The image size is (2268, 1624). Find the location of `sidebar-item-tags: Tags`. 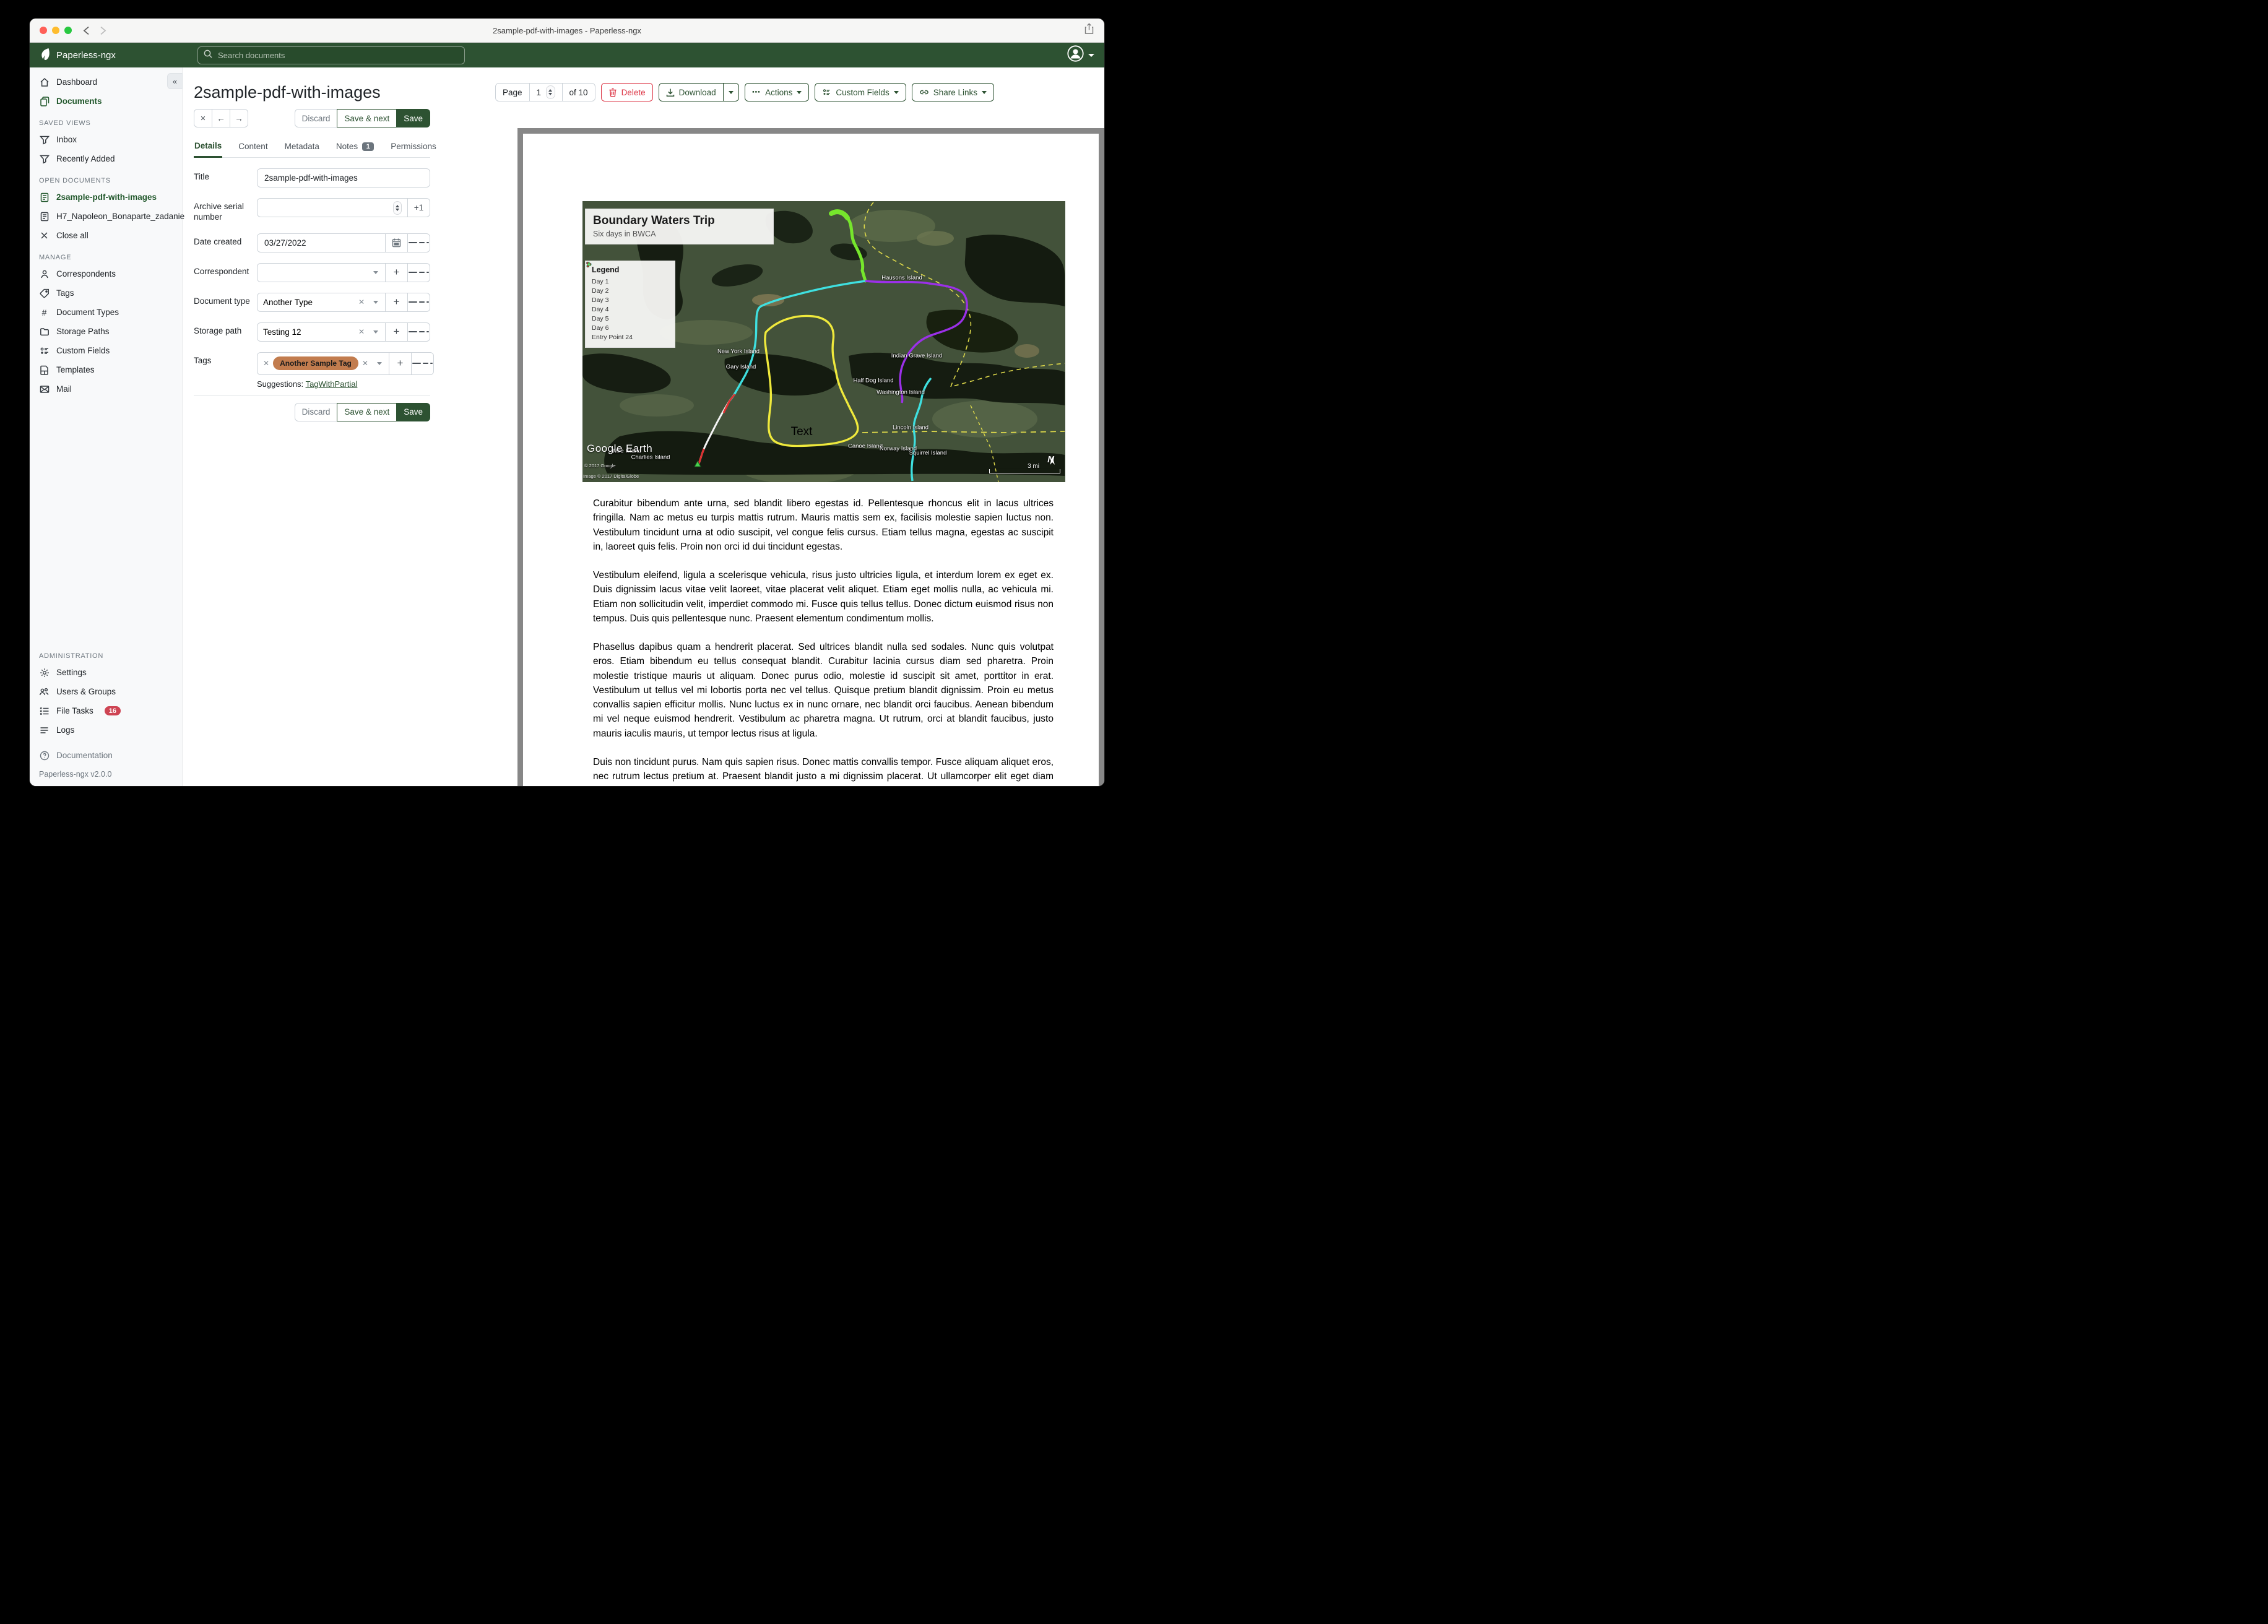

sidebar-item-tags: Tags is located at coordinates (106, 293).